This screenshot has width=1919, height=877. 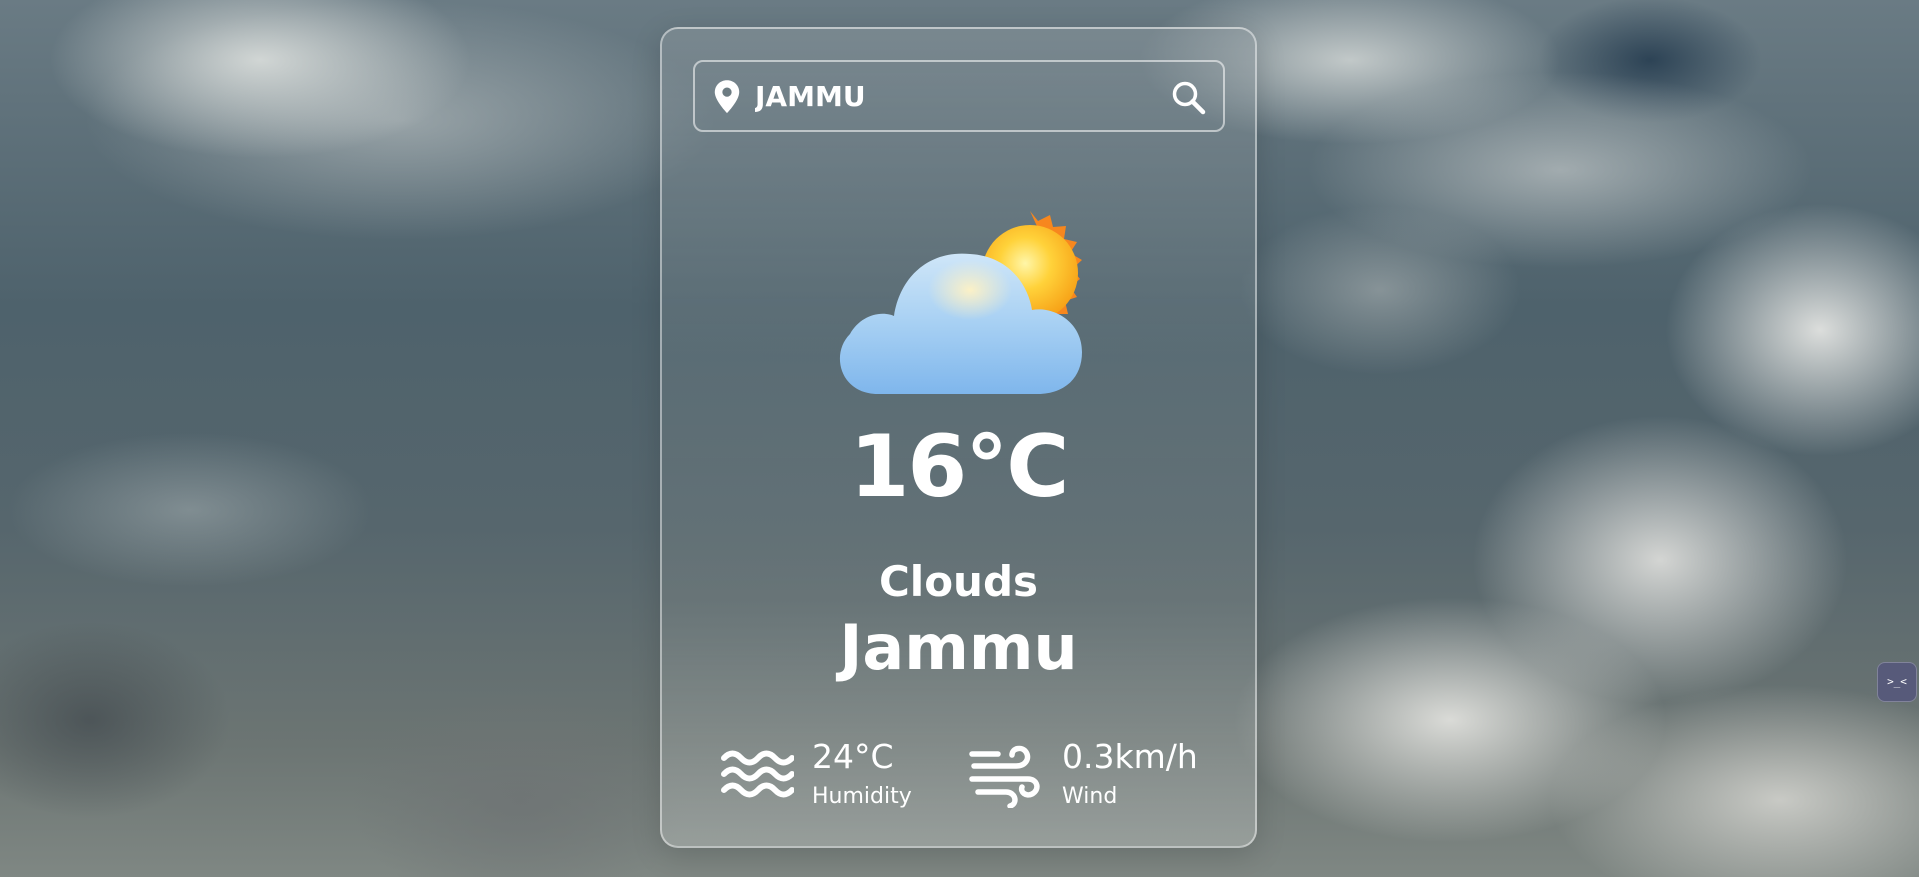 I want to click on wind-detail: 0.3km/h Wind, so click(x=1099, y=776).